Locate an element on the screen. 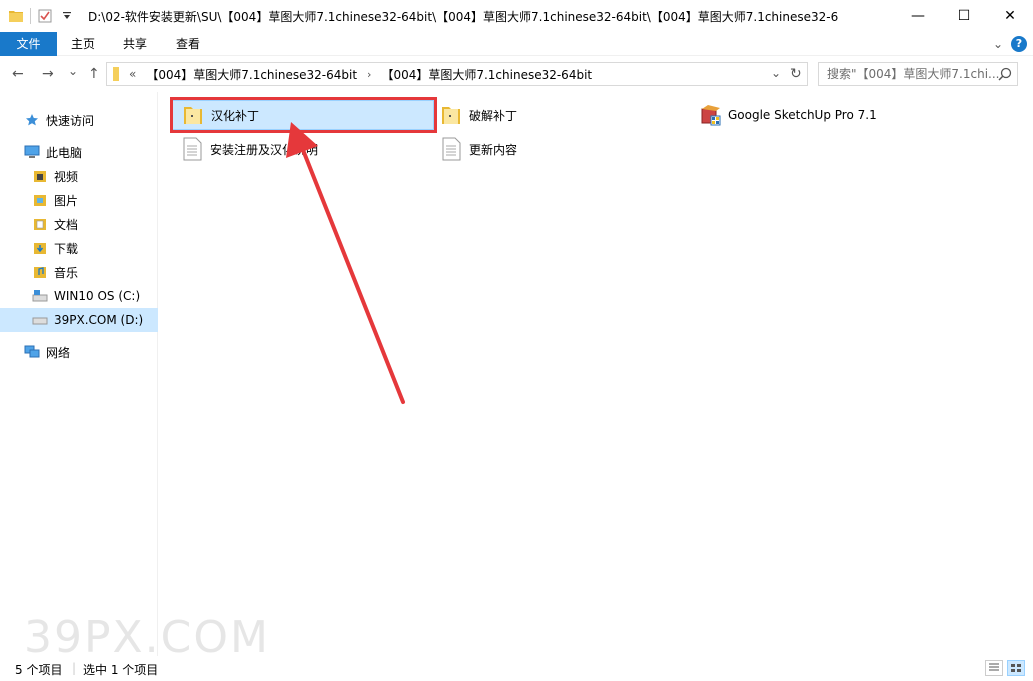  sidebar-item-label: WIN10 OS (C:) is located at coordinates (97, 296).